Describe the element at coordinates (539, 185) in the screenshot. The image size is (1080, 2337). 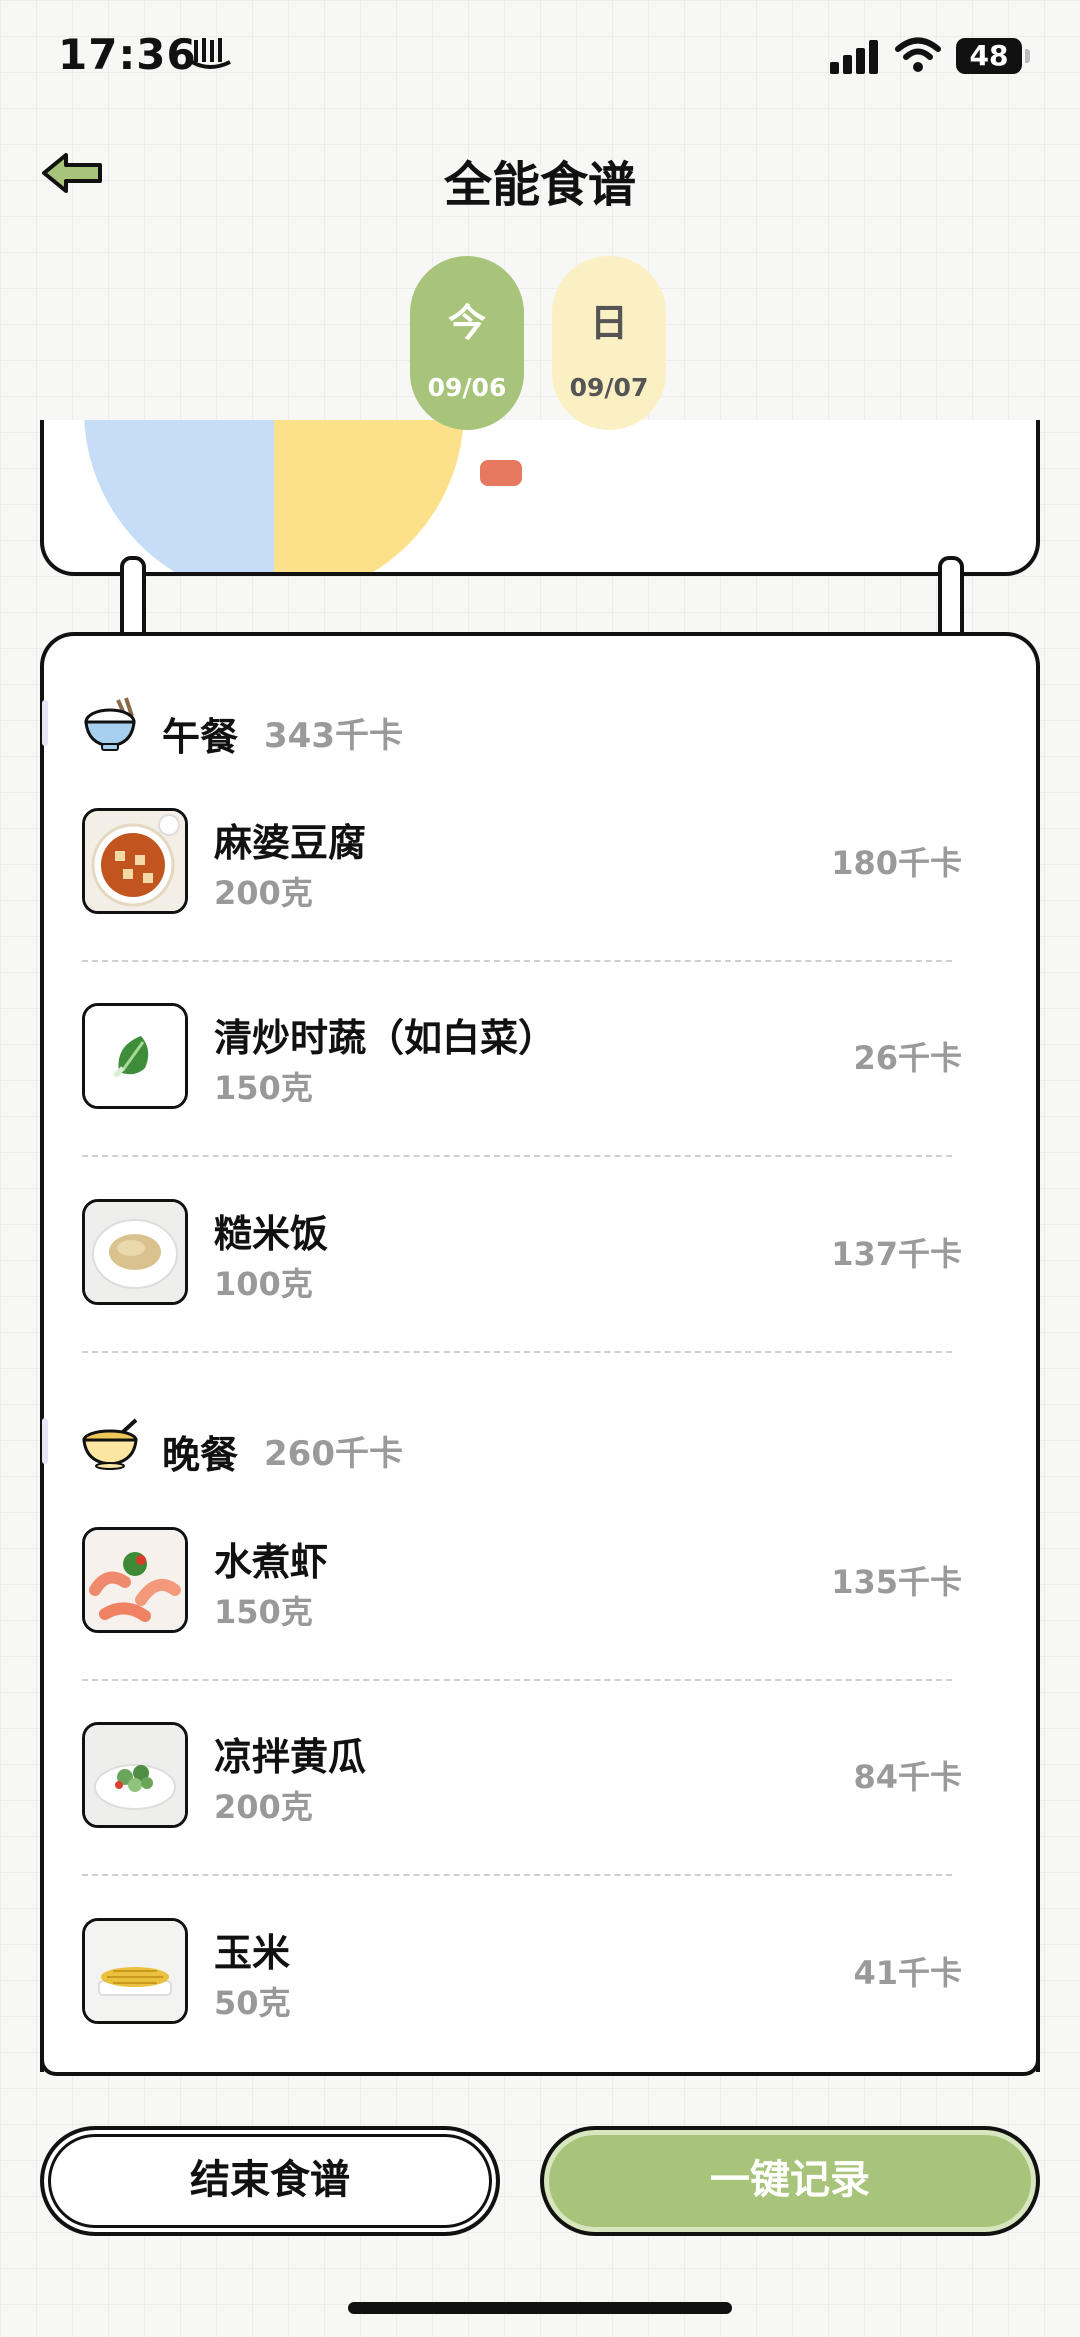
I see `page-title: 全能食谱` at that location.